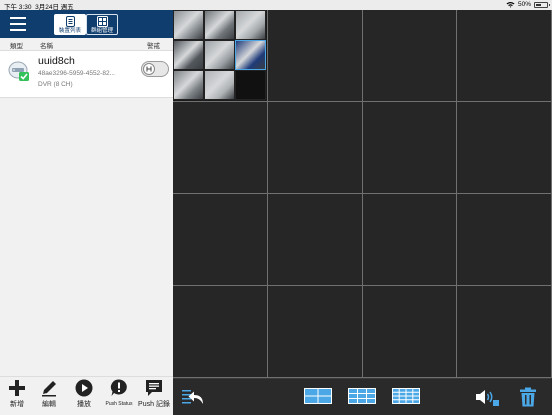 Image resolution: width=552 pixels, height=415 pixels. I want to click on layout-4x4-icon, so click(406, 396).